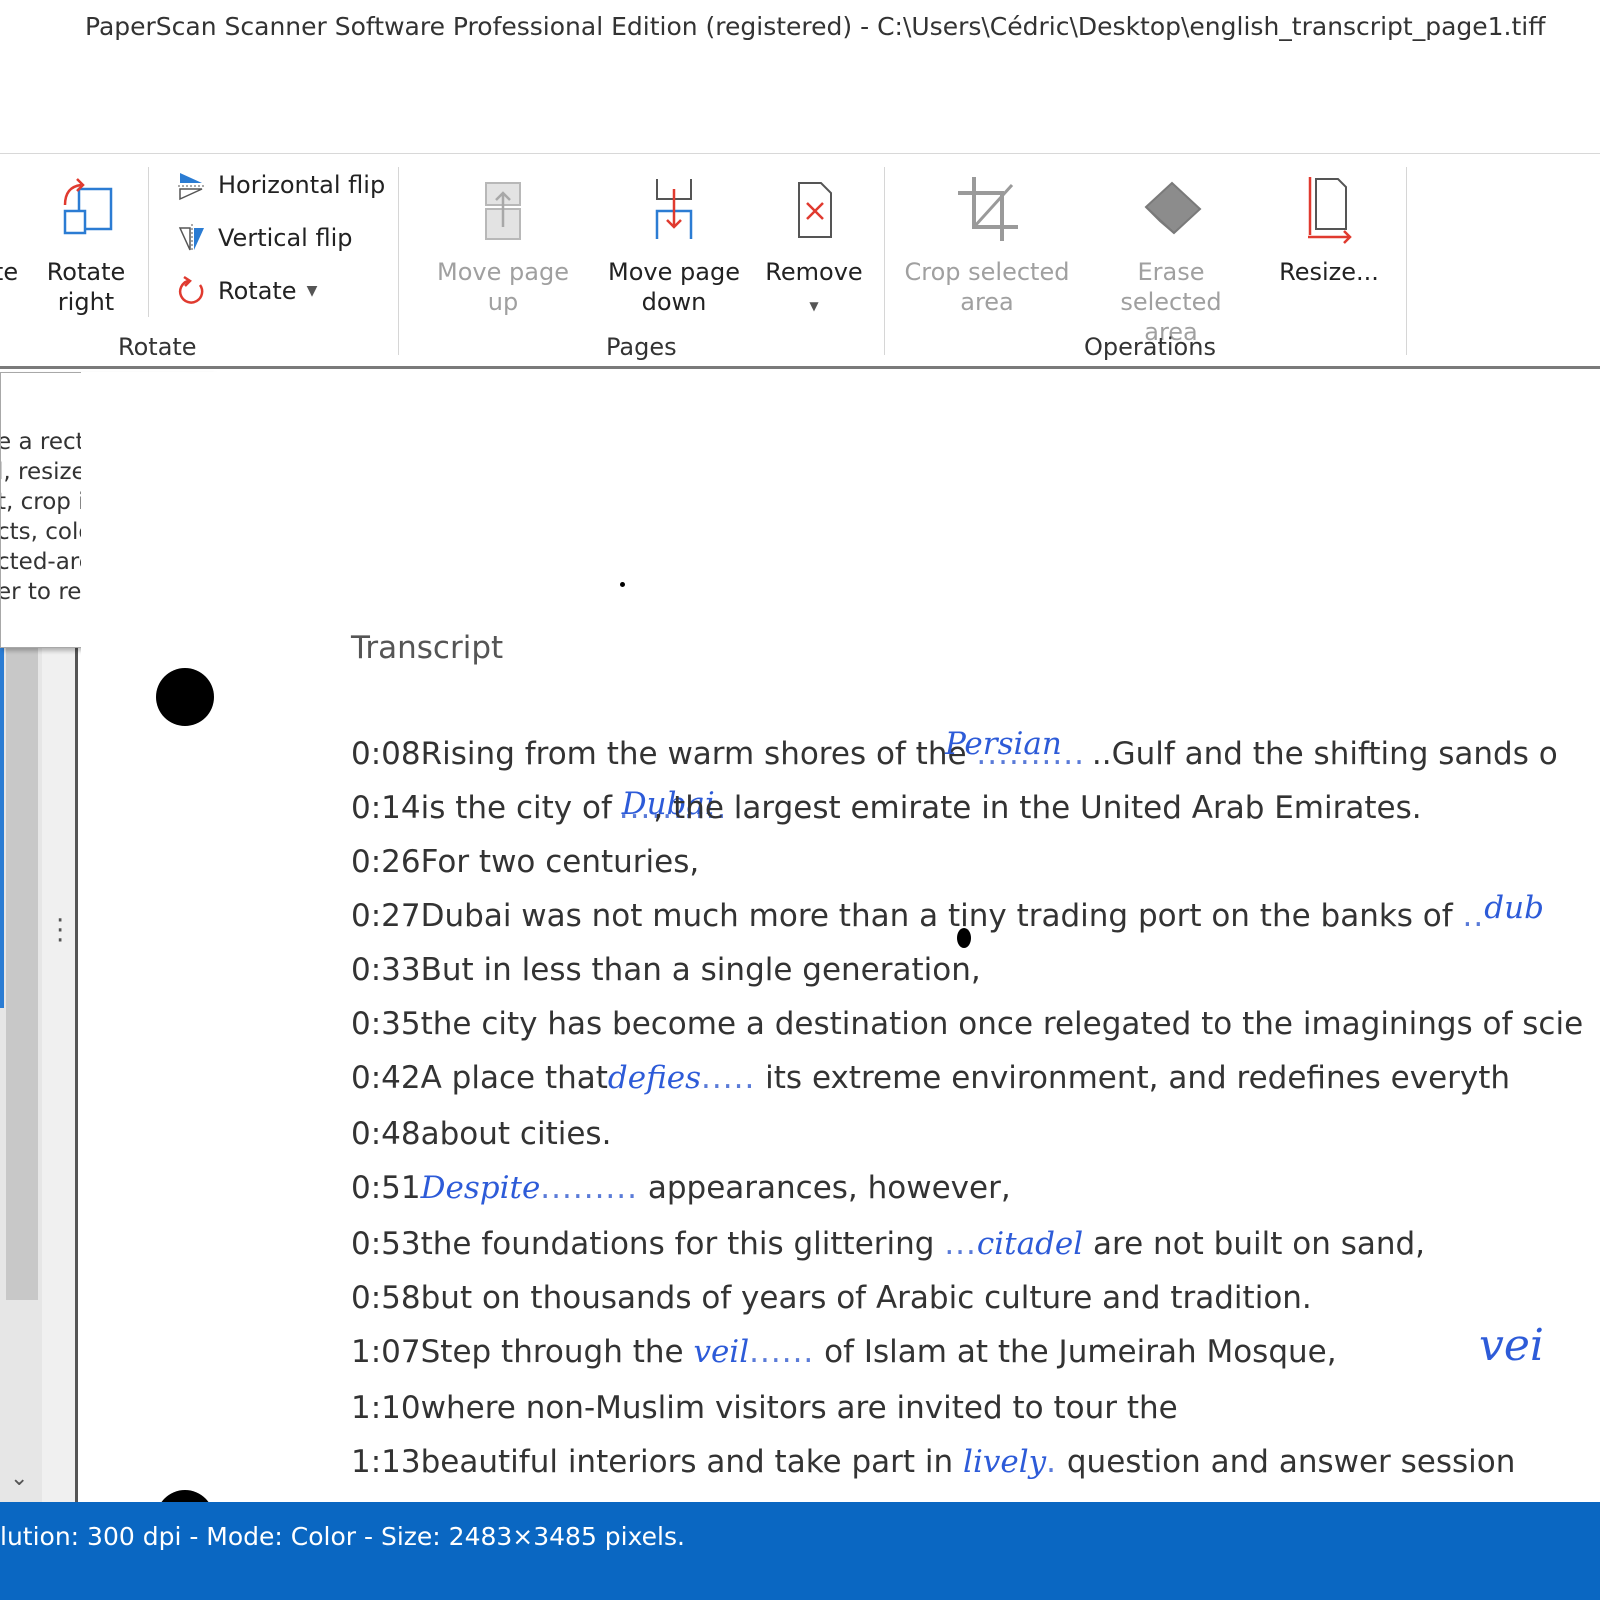 The image size is (1600, 1600). Describe the element at coordinates (814, 272) in the screenshot. I see `remove-label: Remove` at that location.